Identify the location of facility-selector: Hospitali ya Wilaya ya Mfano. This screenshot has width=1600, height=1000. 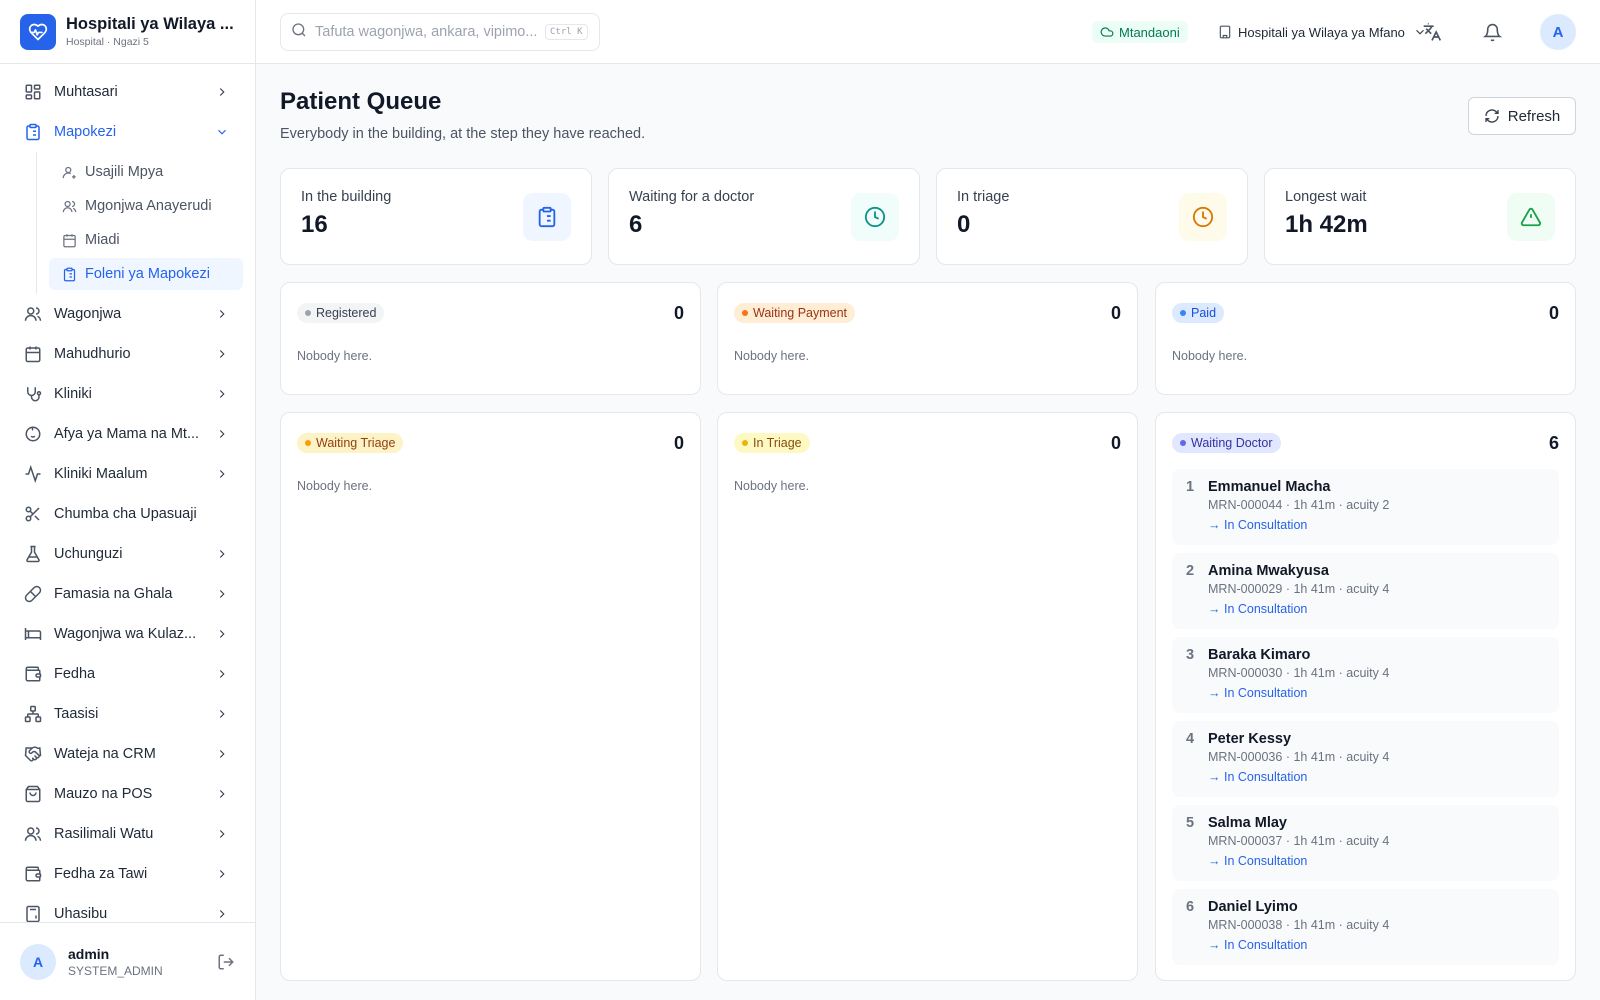
(1325, 32).